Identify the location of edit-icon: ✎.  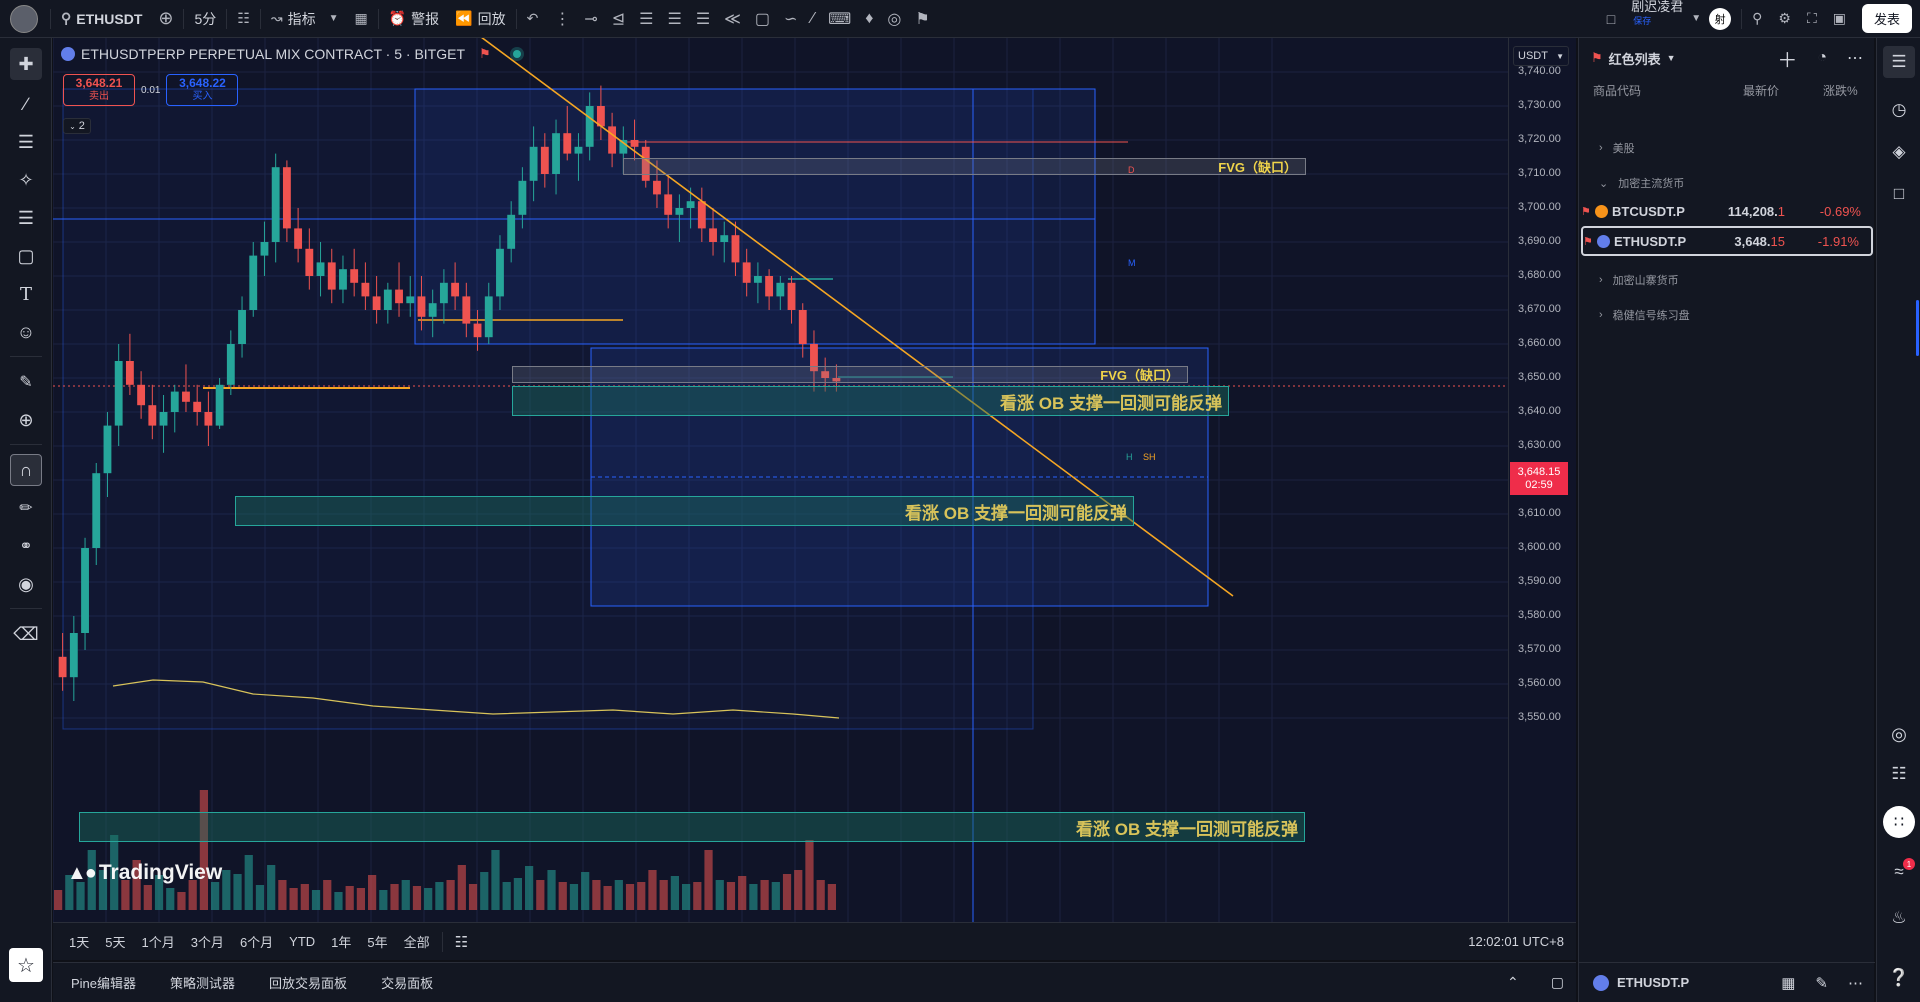
(1821, 983).